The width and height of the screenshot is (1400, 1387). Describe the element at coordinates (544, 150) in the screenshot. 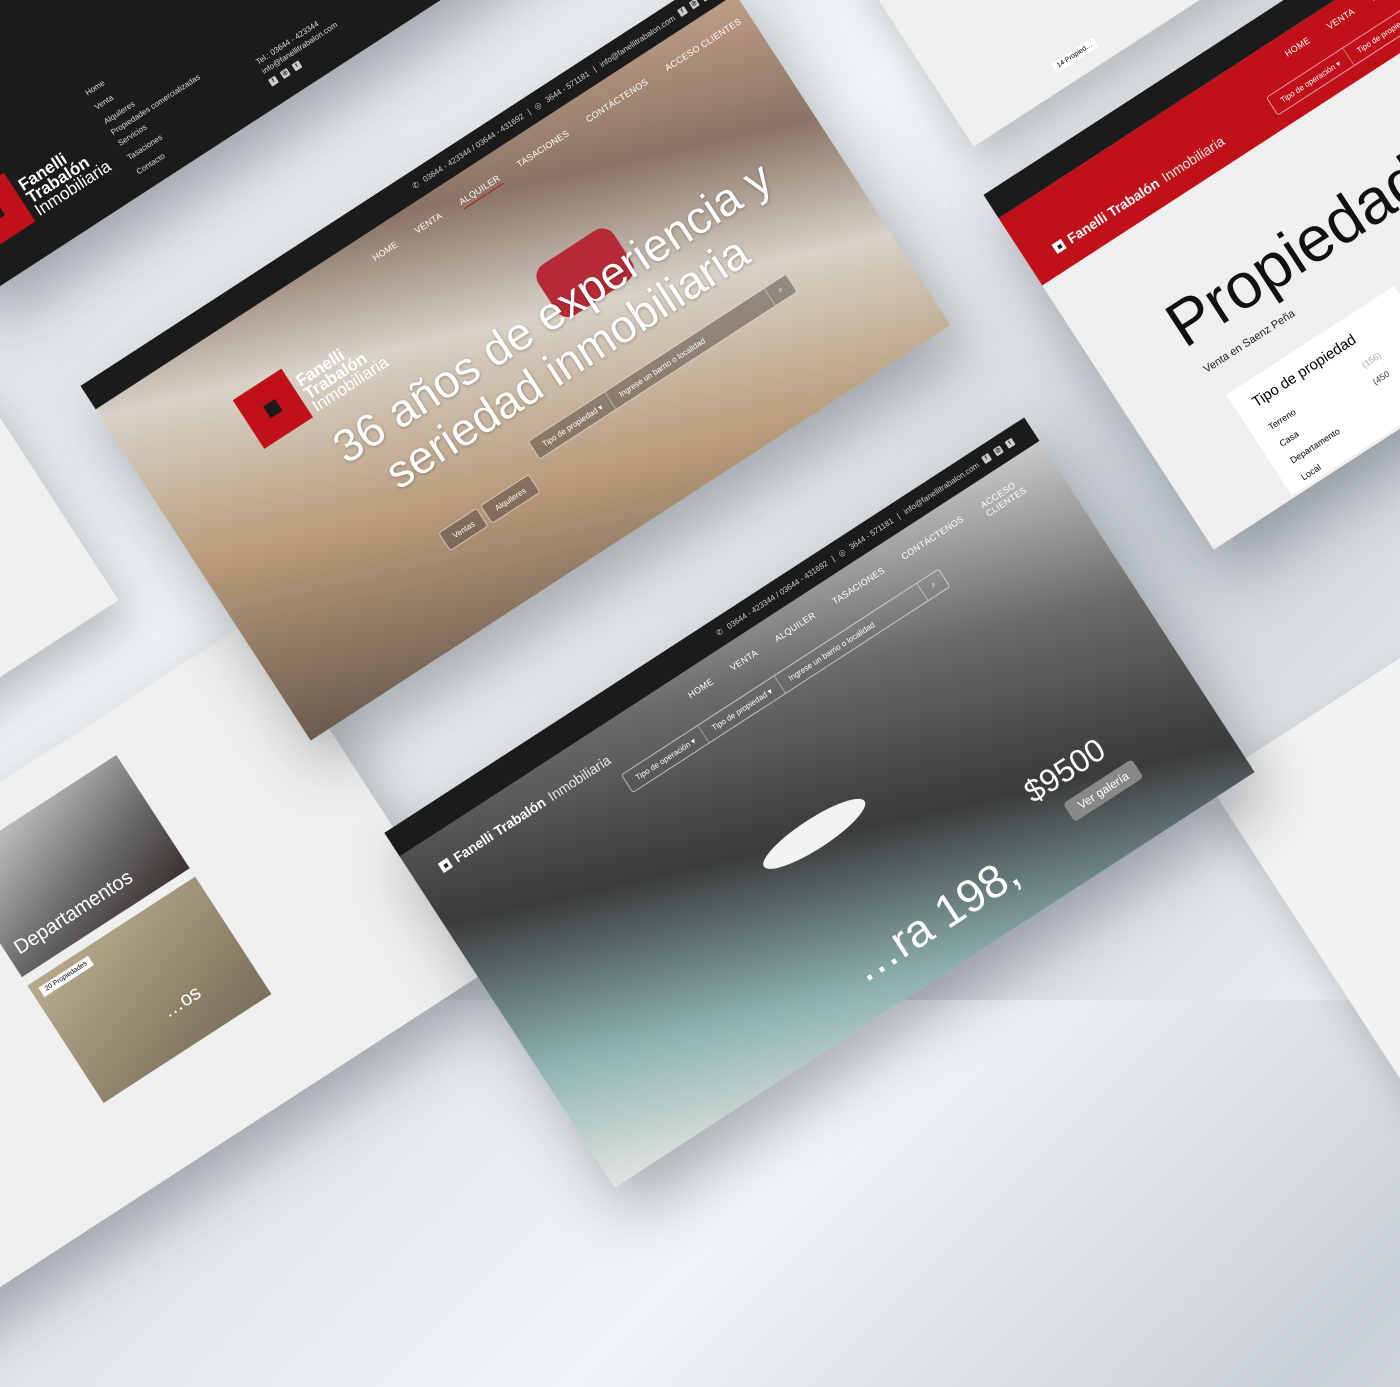

I see `nav-tasaciones: TASACIONES` at that location.